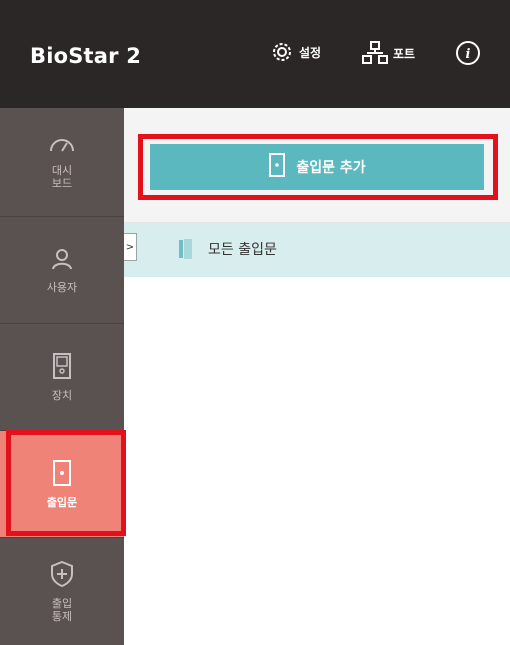 This screenshot has height=645, width=510. I want to click on sidebar-item-devices: 장치, so click(62, 377).